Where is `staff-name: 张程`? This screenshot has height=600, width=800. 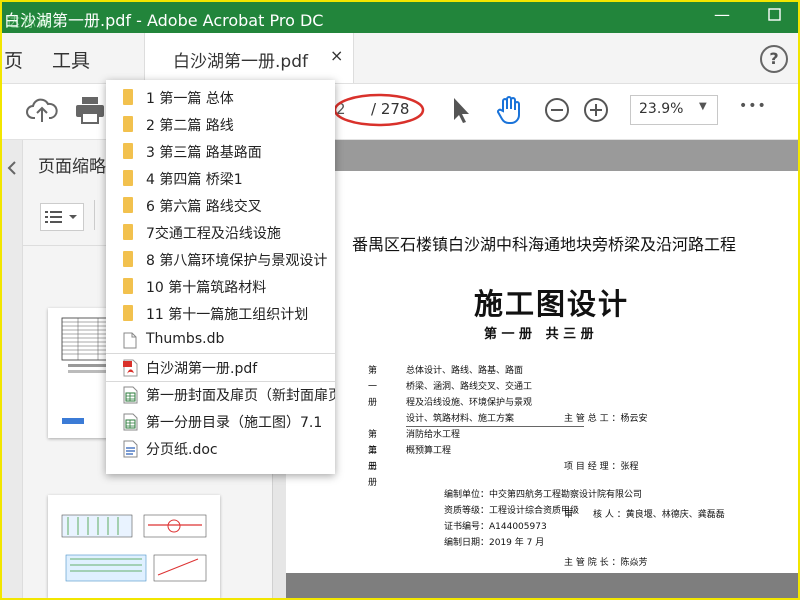 staff-name: 张程 is located at coordinates (629, 467).